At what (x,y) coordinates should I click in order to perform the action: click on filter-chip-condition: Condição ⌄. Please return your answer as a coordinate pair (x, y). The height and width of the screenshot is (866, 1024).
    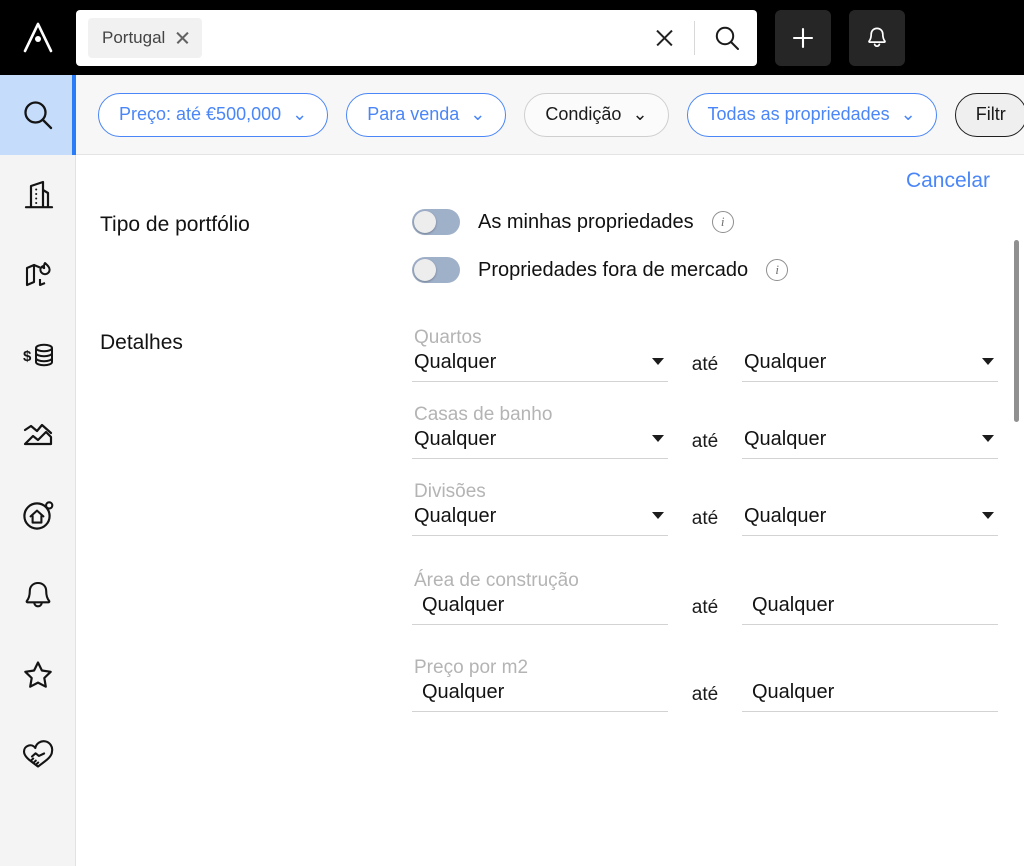
    Looking at the image, I should click on (596, 114).